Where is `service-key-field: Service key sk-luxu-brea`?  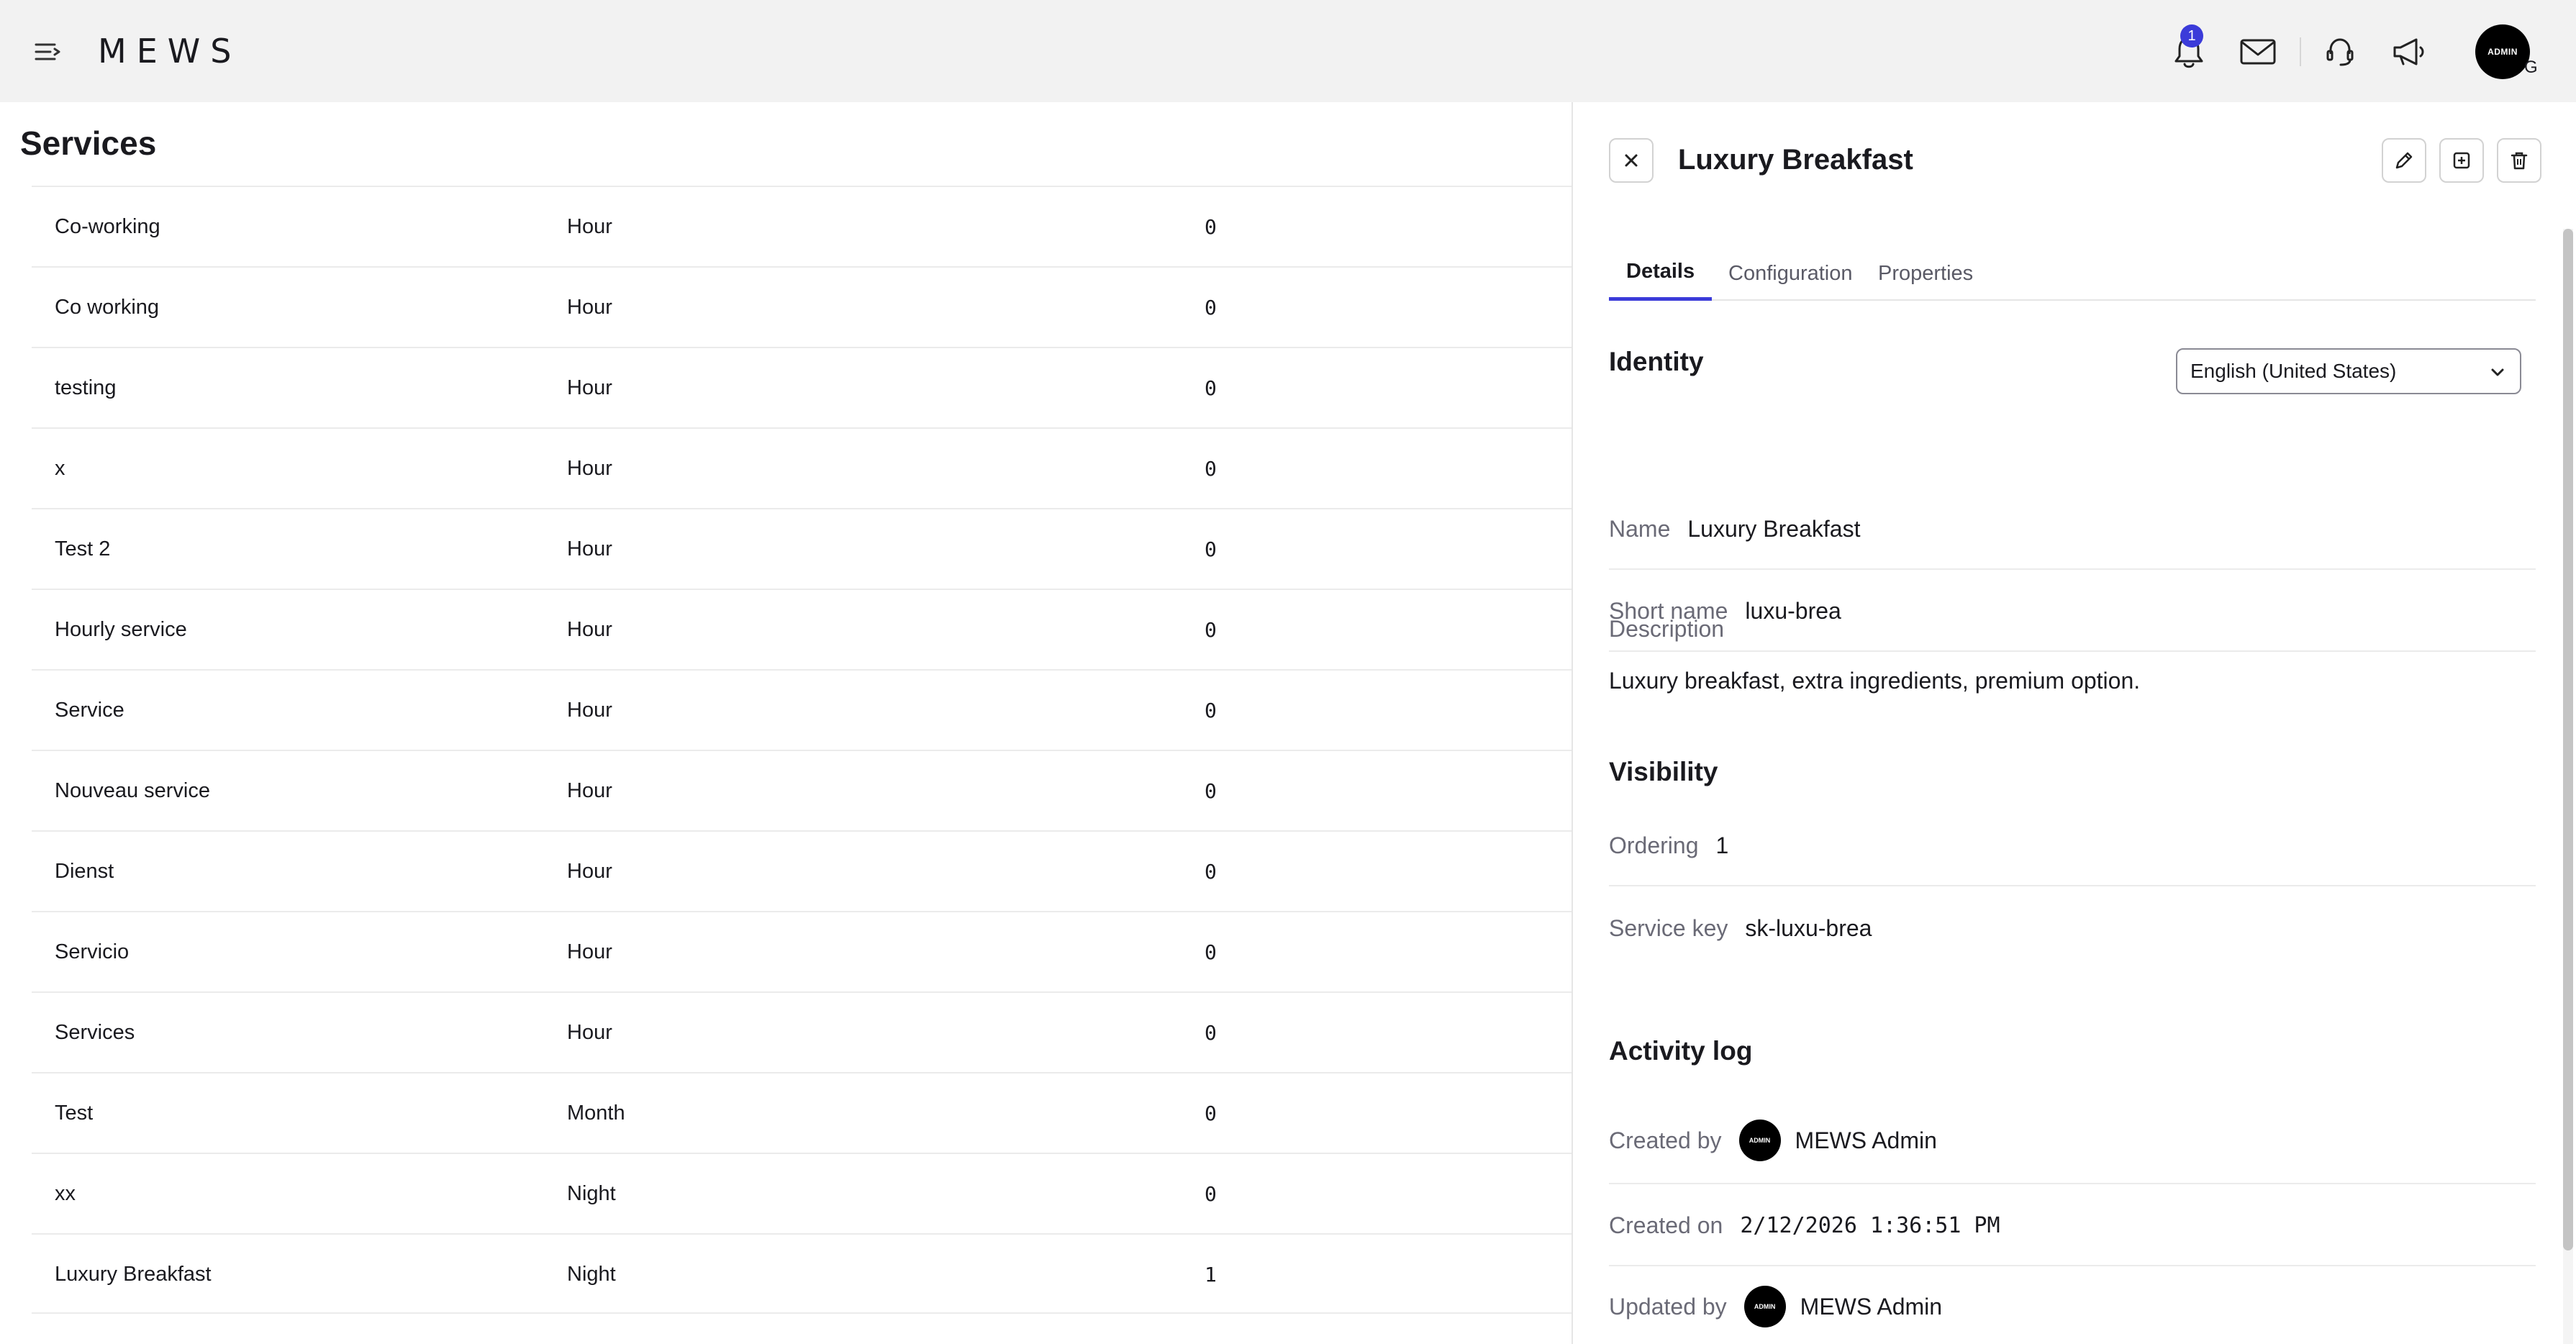 service-key-field: Service key sk-luxu-brea is located at coordinates (2072, 928).